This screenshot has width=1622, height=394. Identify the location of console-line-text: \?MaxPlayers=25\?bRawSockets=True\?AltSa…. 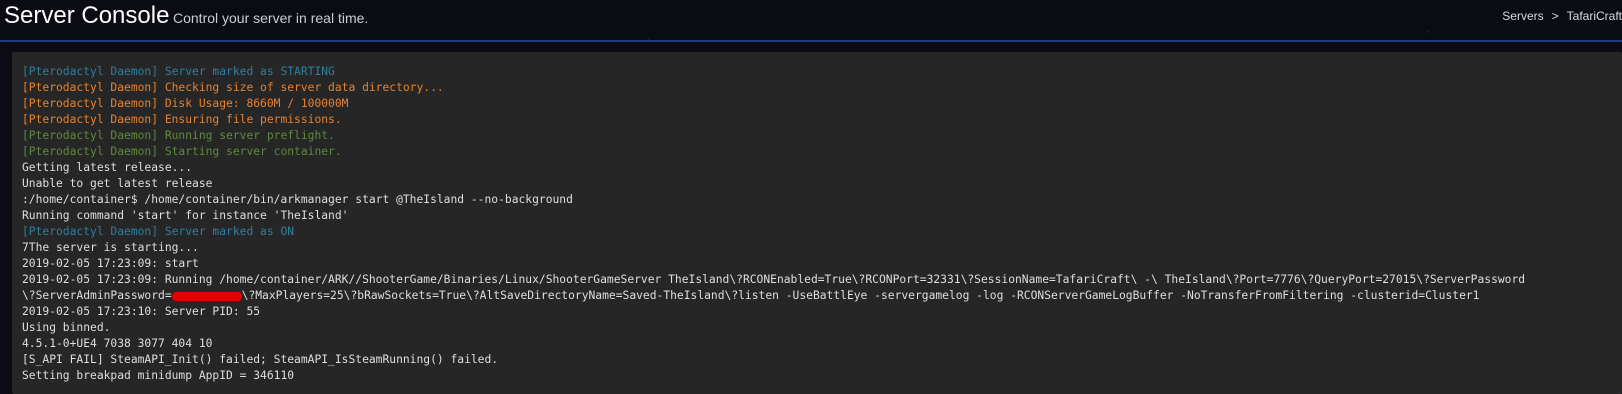
(860, 295).